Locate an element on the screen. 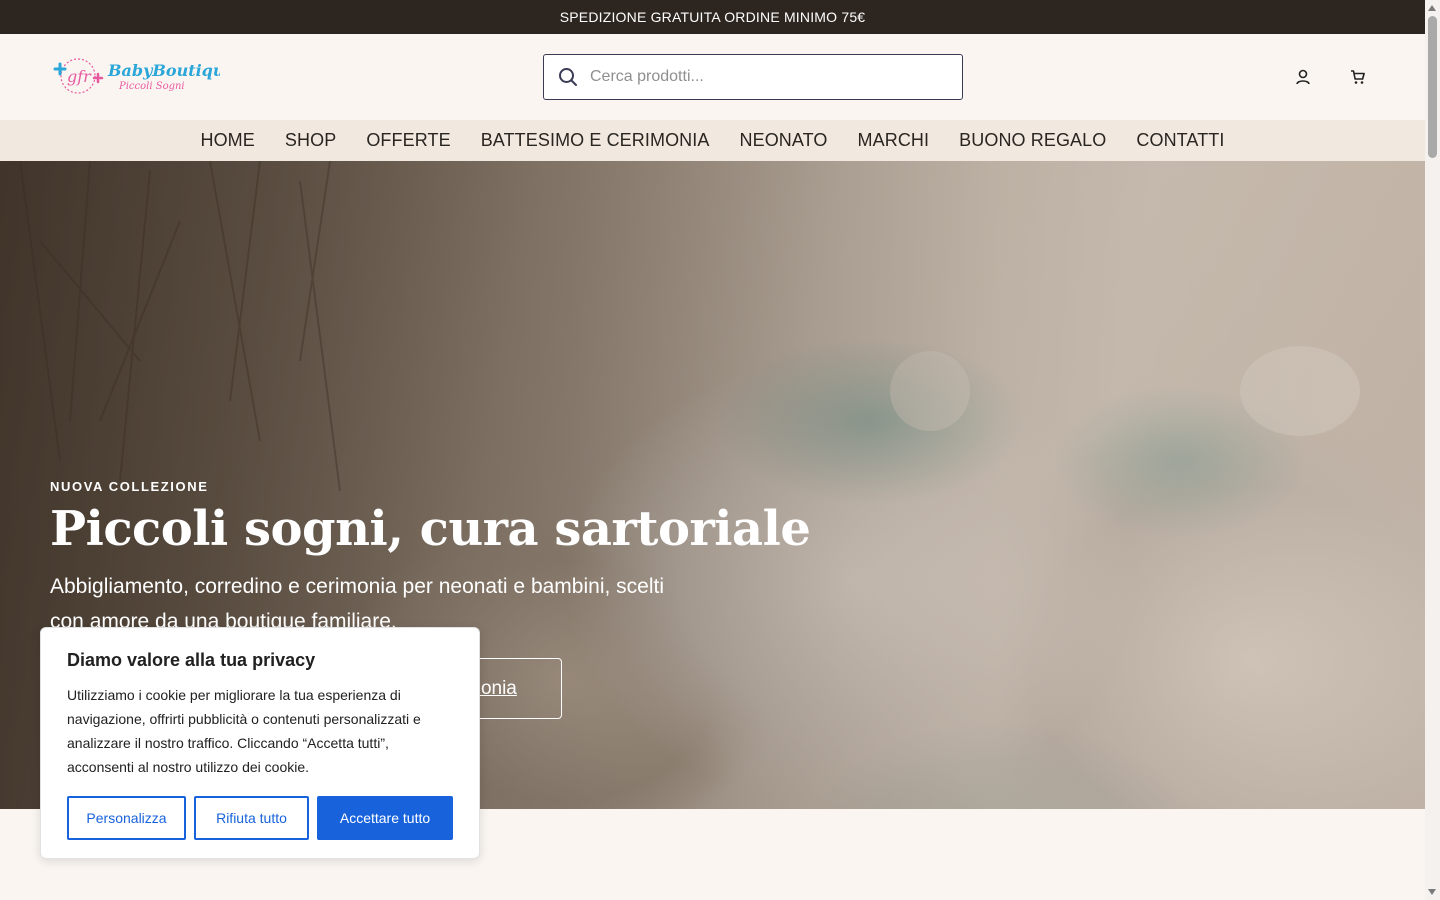 This screenshot has height=900, width=1440. nav-item-home: HOME is located at coordinates (227, 140).